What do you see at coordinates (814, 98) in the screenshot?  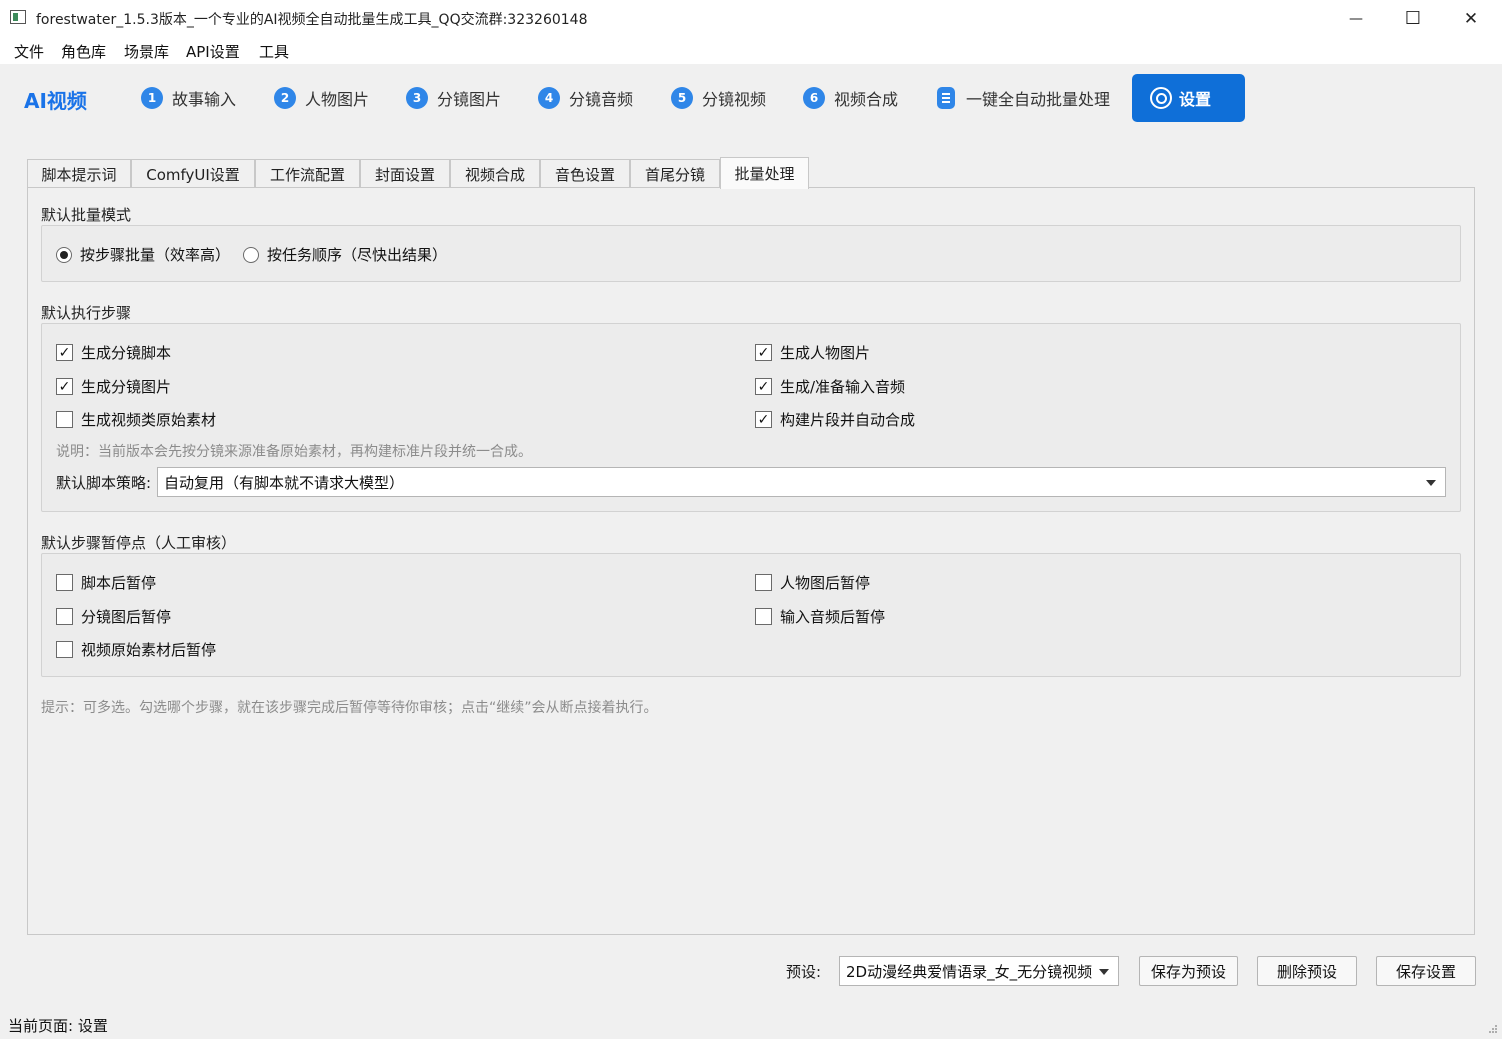 I see `step-number-badge: 6` at bounding box center [814, 98].